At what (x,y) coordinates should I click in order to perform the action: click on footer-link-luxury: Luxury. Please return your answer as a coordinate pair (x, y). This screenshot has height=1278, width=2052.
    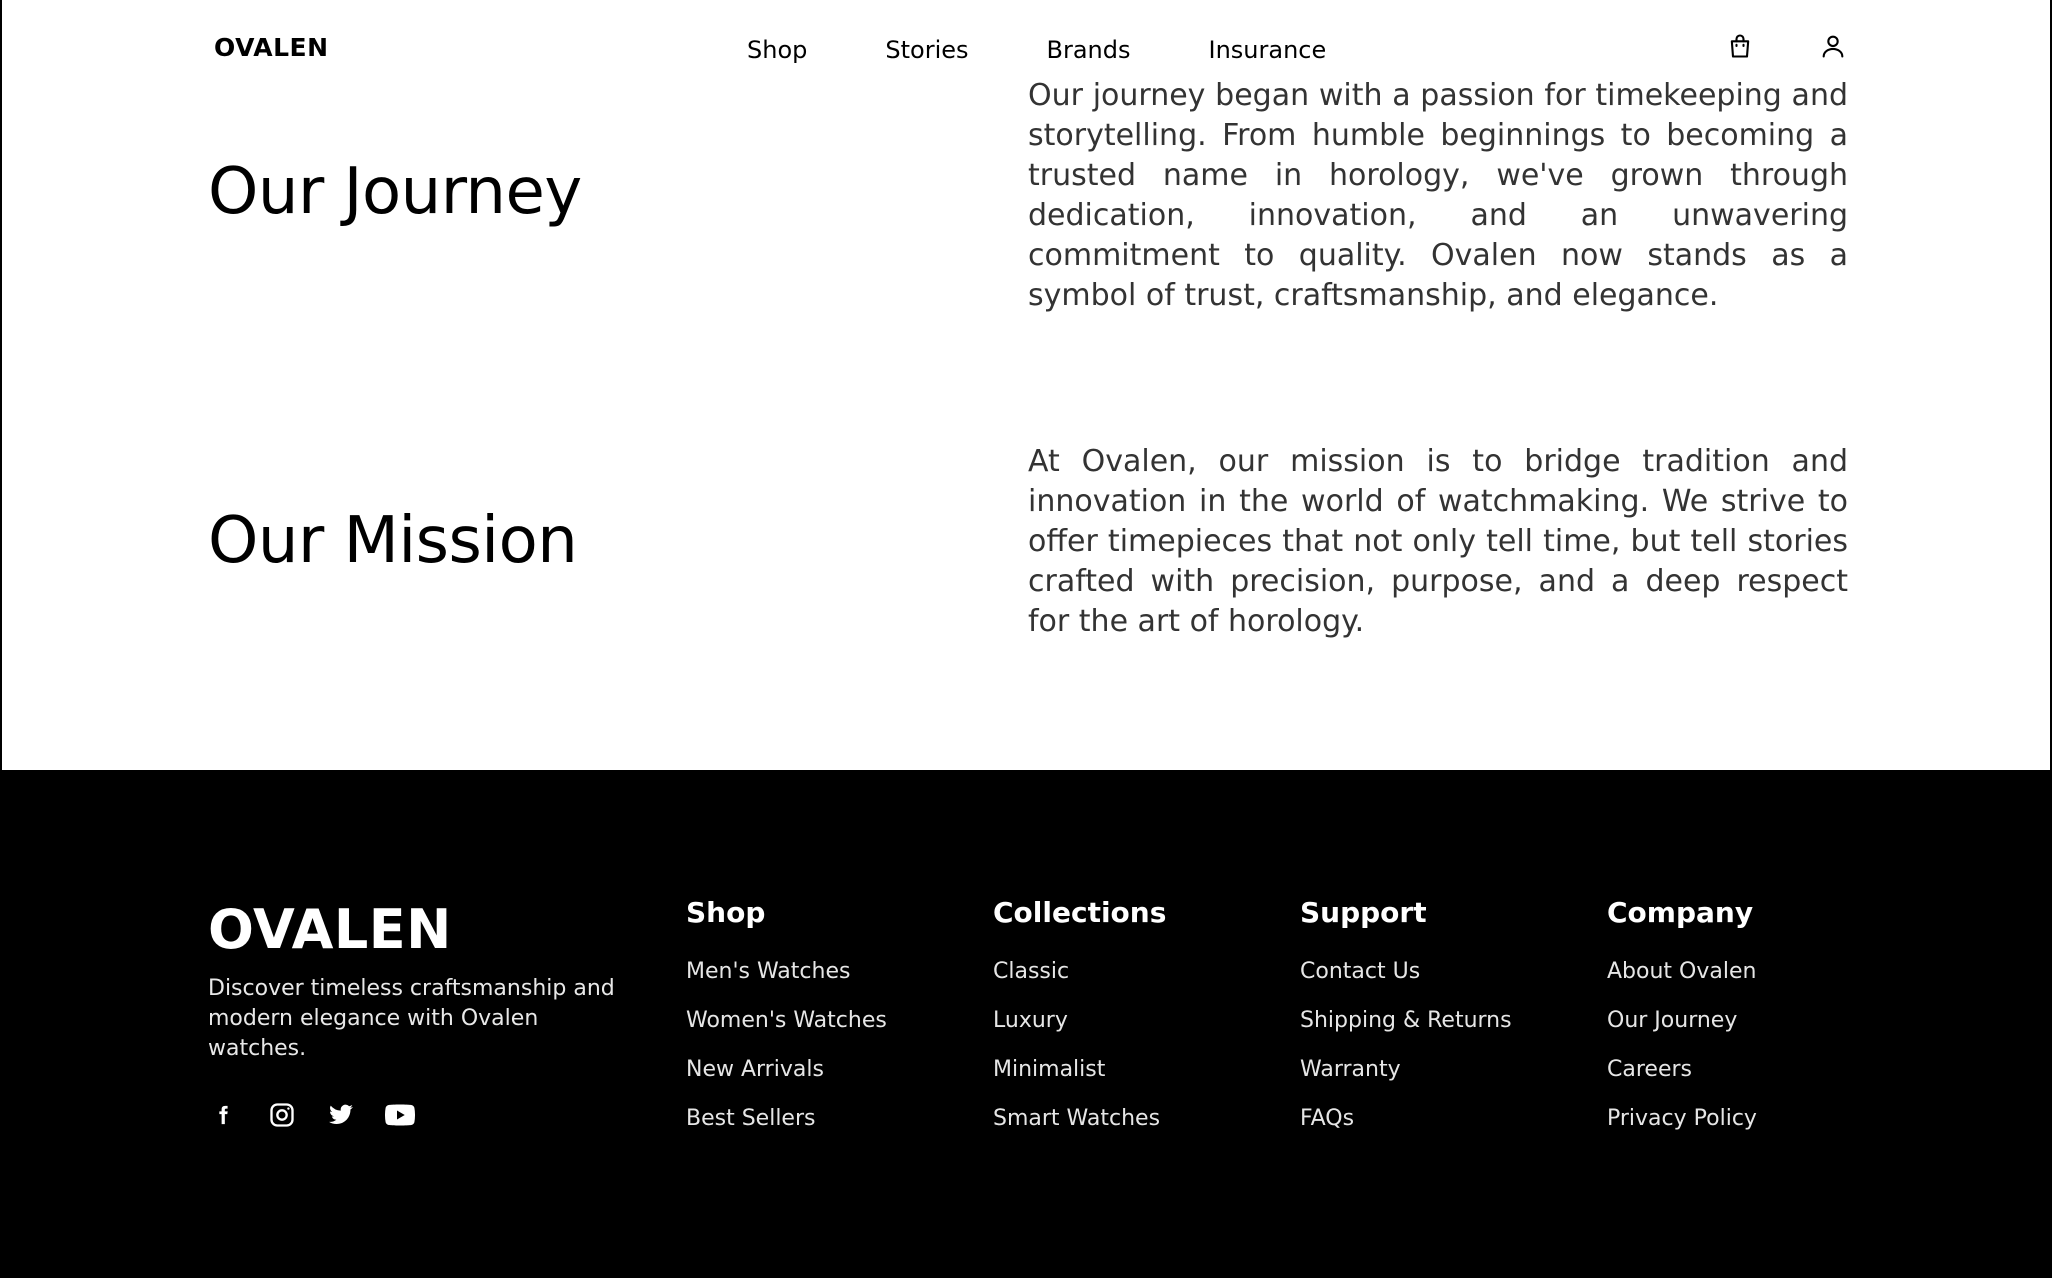
    Looking at the image, I should click on (1079, 1021).